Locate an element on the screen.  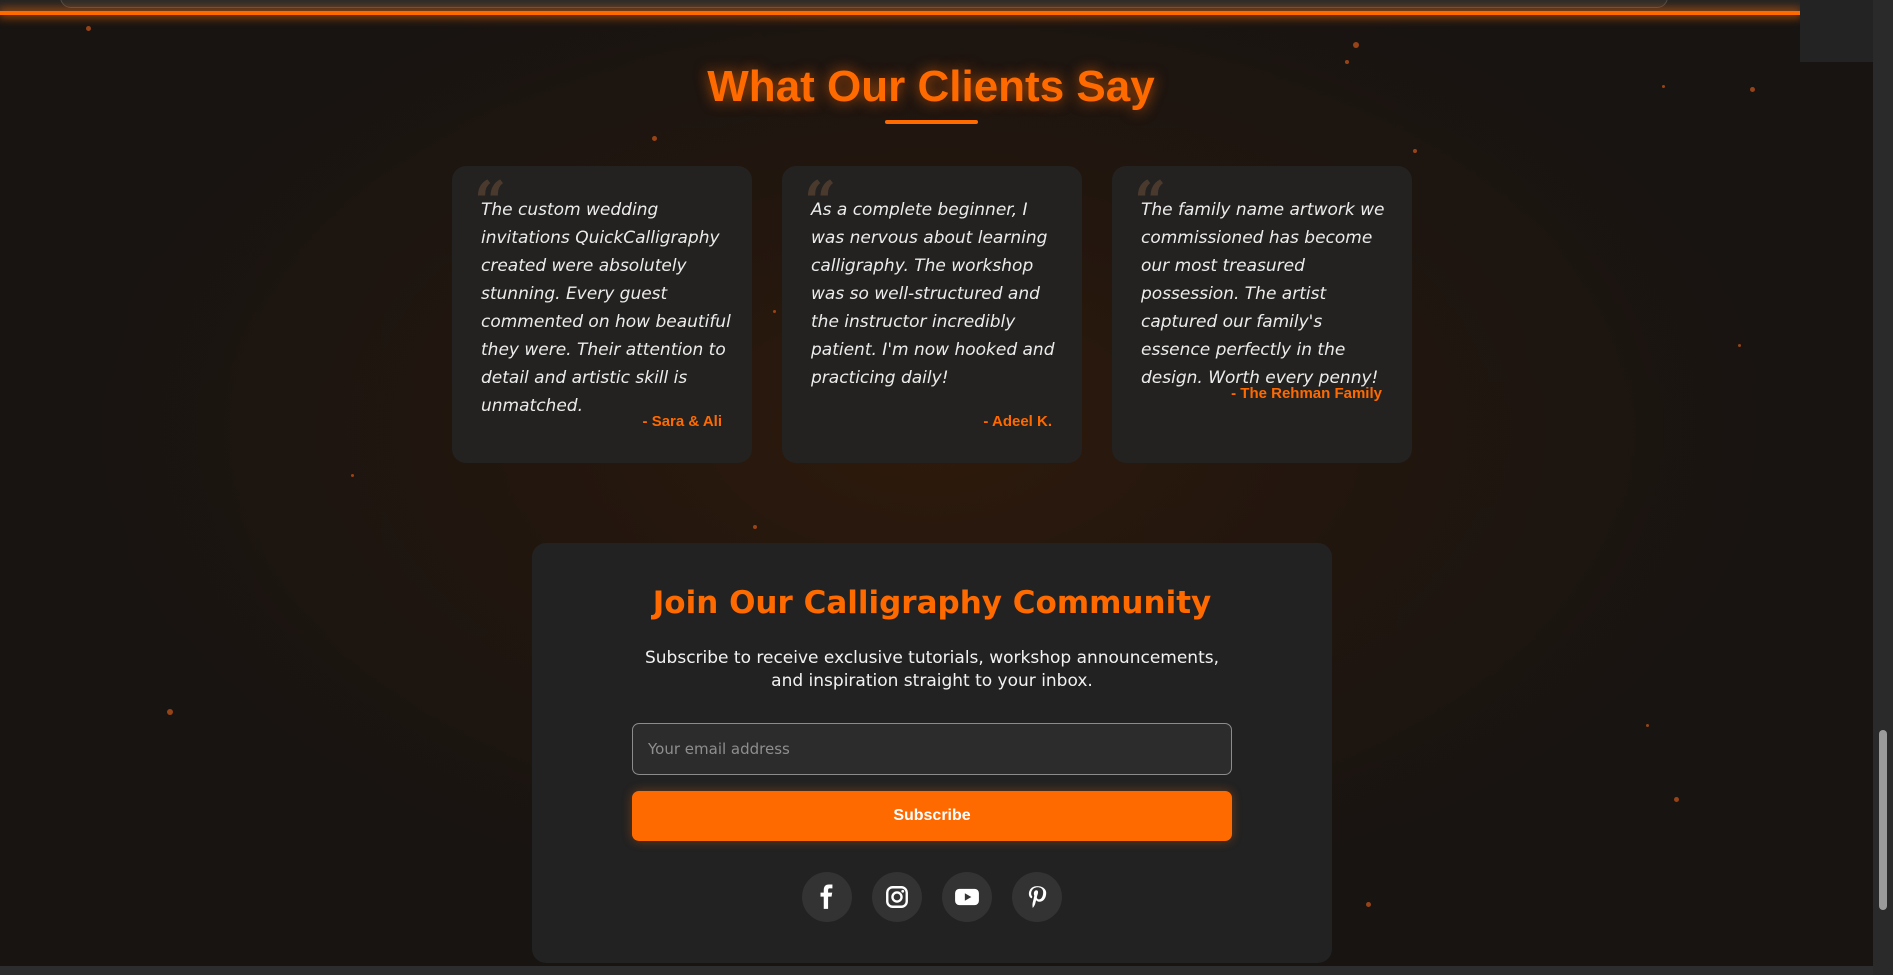
bottom-edge is located at coordinates (936, 970).